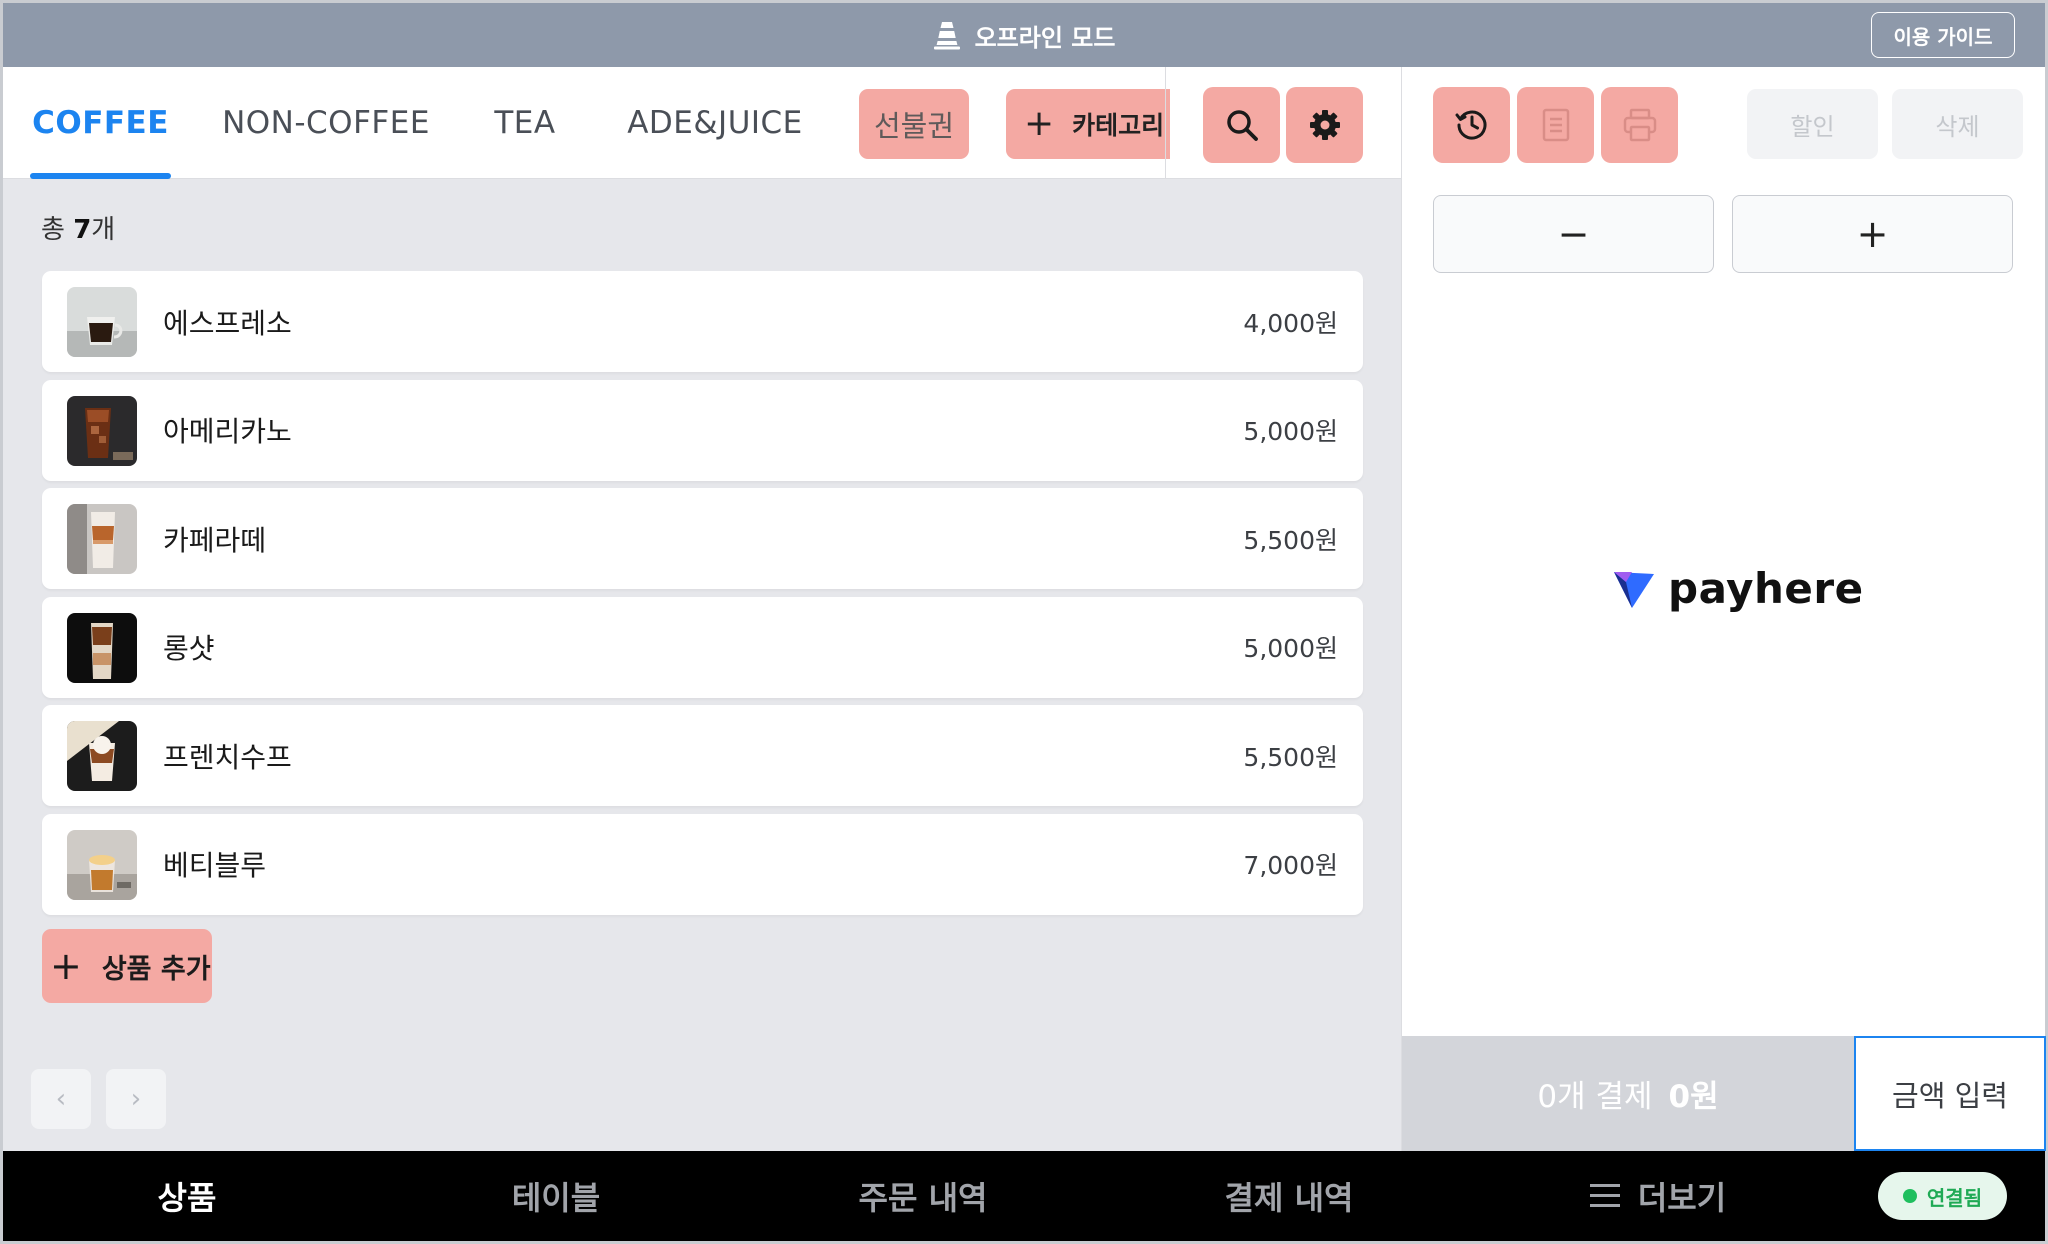 This screenshot has height=1244, width=2048. I want to click on order-history-button, so click(1471, 125).